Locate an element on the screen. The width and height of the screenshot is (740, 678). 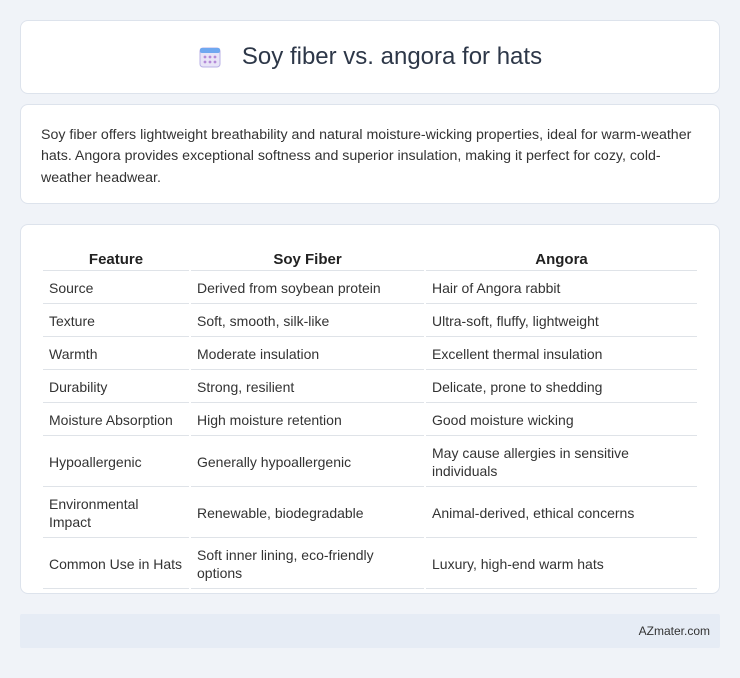
header-soy-fiber: Soy Fiber is located at coordinates (307, 259).